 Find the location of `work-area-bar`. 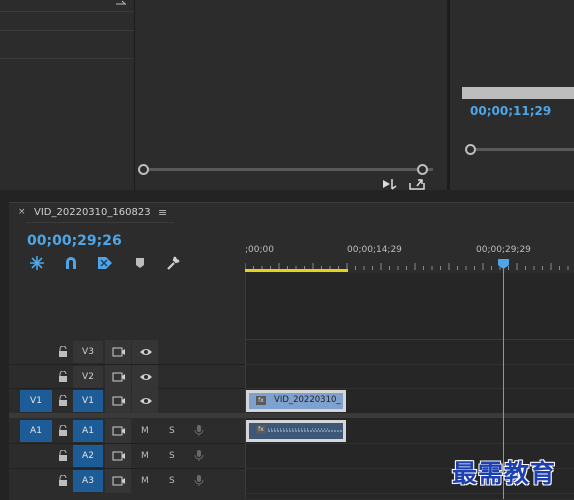

work-area-bar is located at coordinates (296, 270).